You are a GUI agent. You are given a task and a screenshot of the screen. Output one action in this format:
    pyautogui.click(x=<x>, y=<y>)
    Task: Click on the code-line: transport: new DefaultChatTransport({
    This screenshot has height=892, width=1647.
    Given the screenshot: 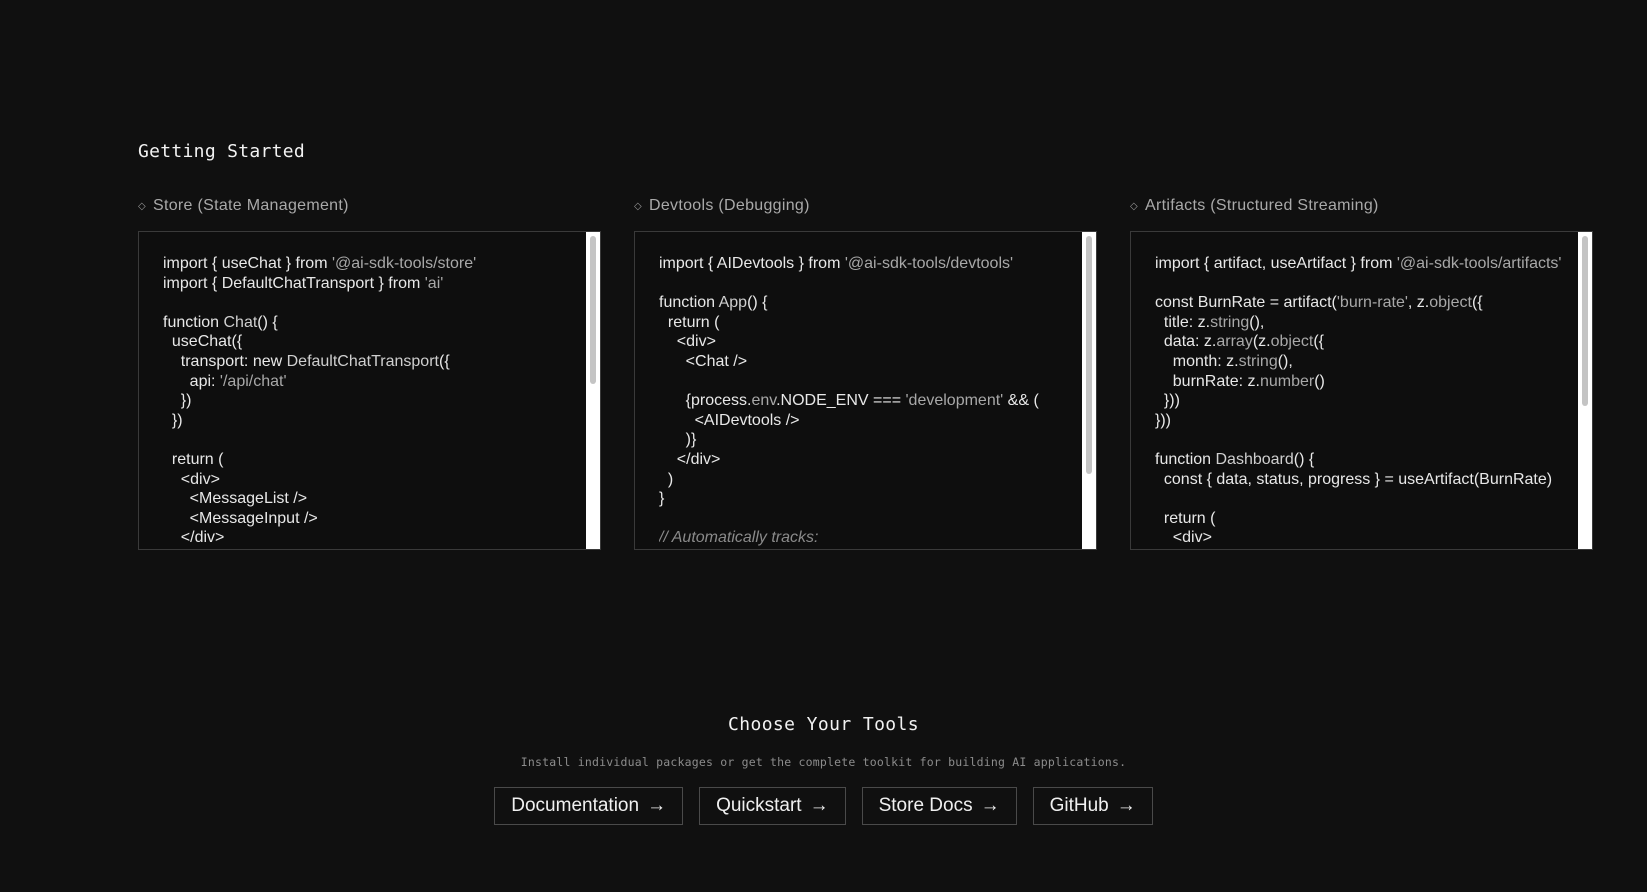 What is the action you would take?
    pyautogui.click(x=373, y=362)
    